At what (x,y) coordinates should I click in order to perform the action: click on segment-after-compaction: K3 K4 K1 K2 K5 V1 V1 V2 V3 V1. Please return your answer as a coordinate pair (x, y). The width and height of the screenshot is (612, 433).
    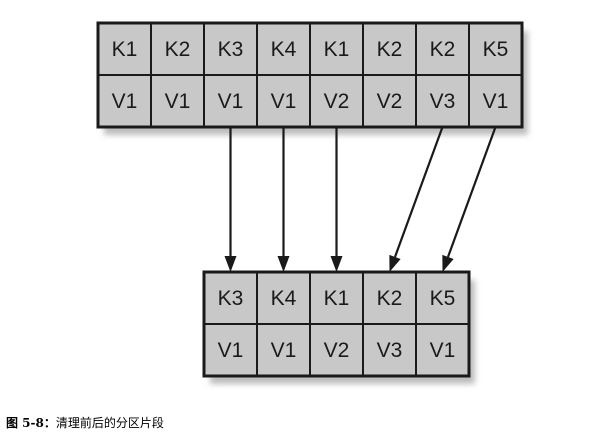
    Looking at the image, I should click on (338, 327).